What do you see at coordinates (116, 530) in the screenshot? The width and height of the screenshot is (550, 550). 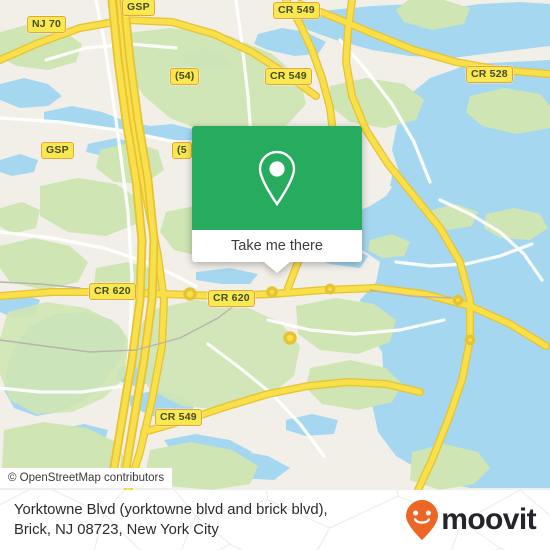 I see `address-line-2: Brick, NJ 08723, New York City` at bounding box center [116, 530].